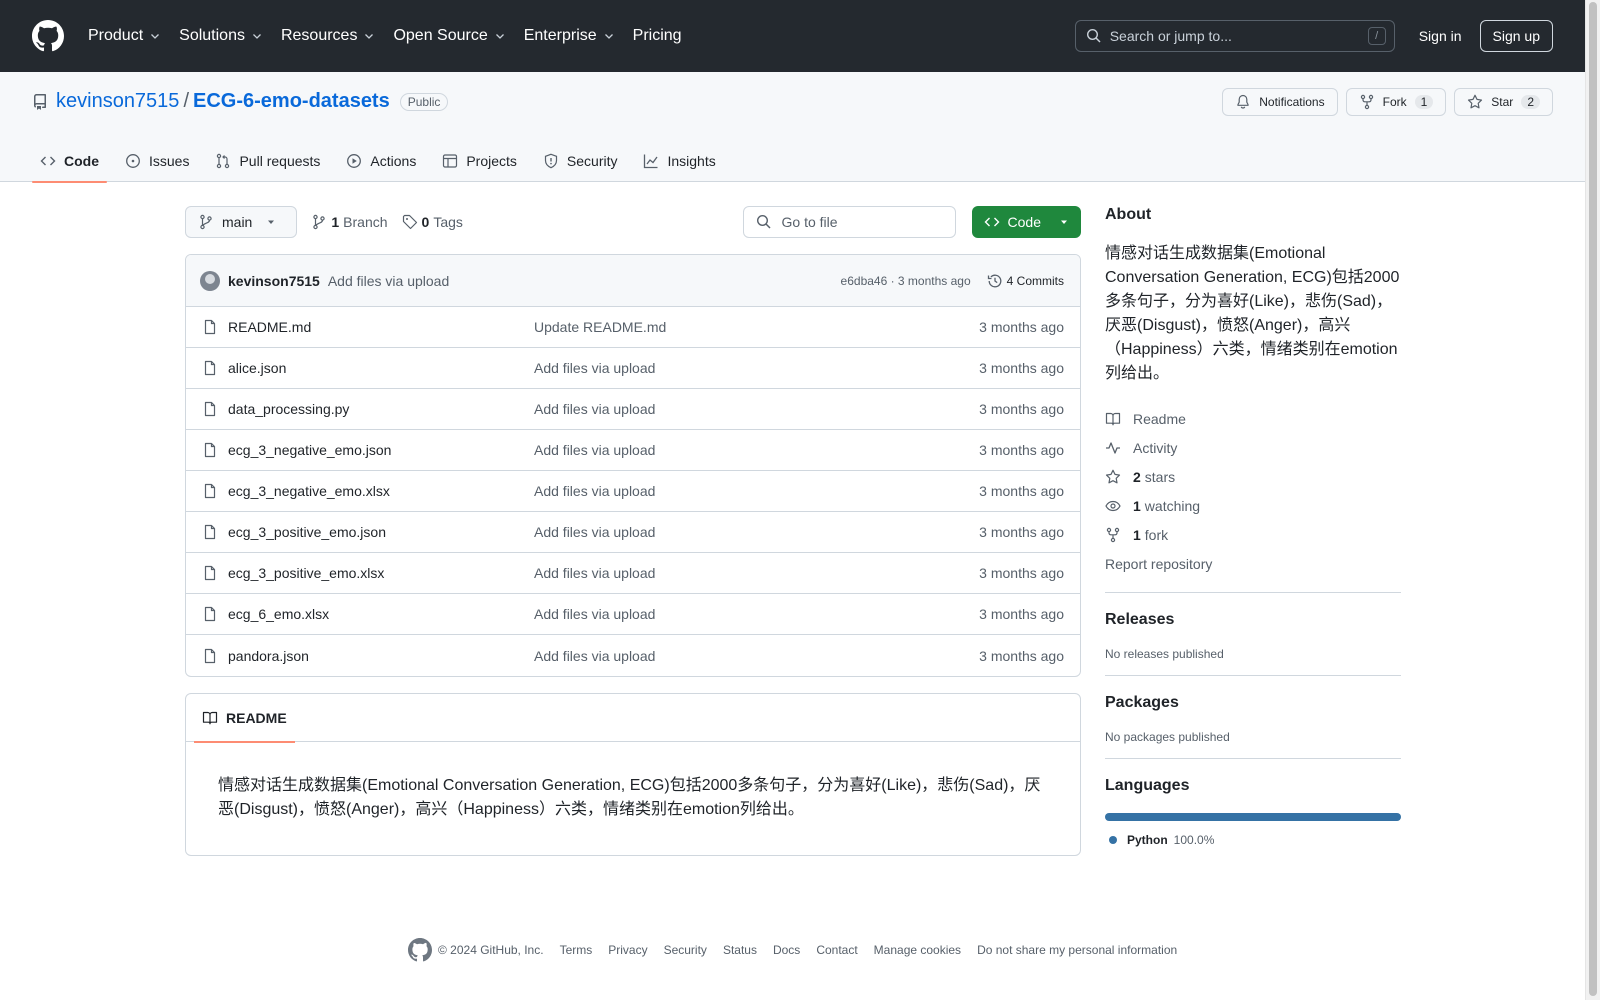 This screenshot has width=1600, height=1000. What do you see at coordinates (267, 161) in the screenshot?
I see `tab-pull-requests: Pull requests` at bounding box center [267, 161].